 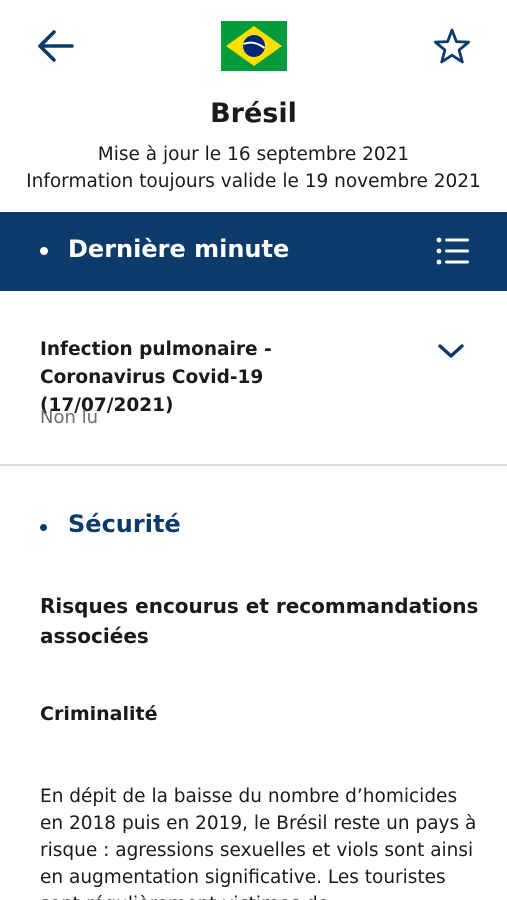 I want to click on read-status: Non lu, so click(x=69, y=417).